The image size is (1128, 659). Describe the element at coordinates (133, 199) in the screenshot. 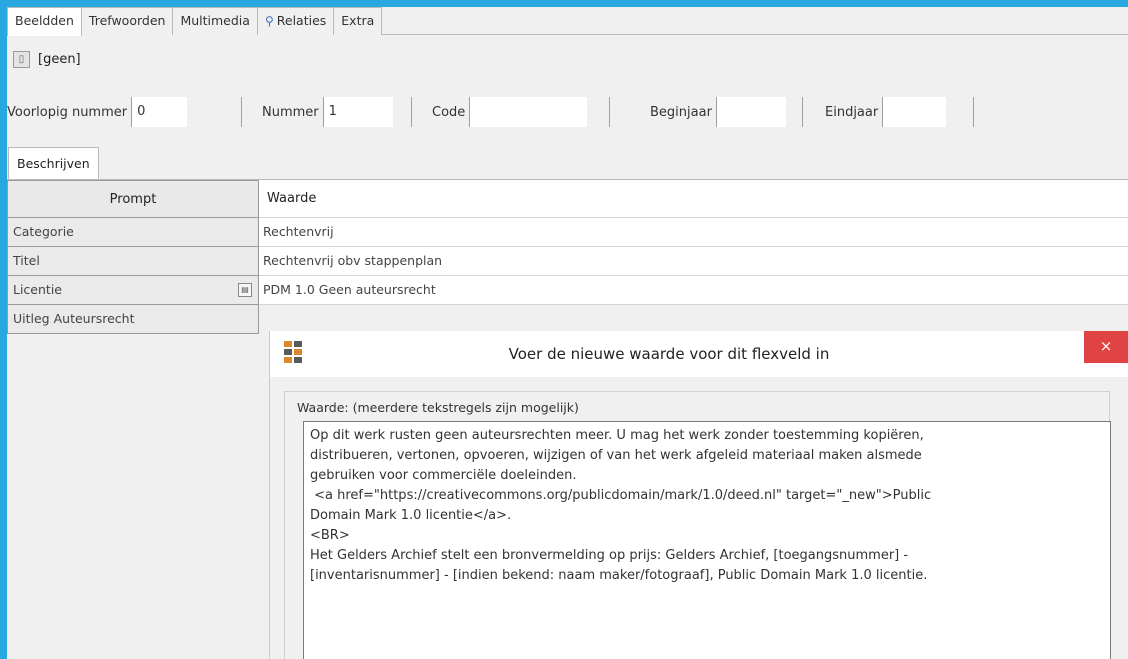

I see `prompt-header: Prompt` at that location.